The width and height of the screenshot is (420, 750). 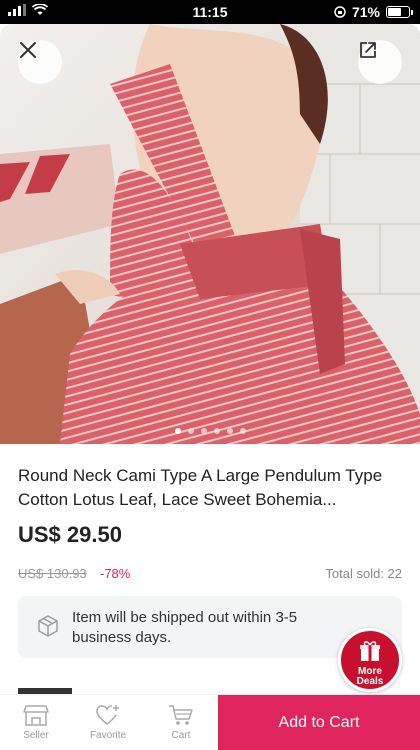 I want to click on bottom-action-bar: Seller Favorite Cart Add to Cart, so click(x=210, y=722).